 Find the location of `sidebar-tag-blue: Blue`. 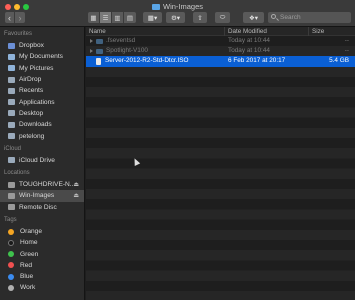

sidebar-tag-blue: Blue is located at coordinates (42, 276).